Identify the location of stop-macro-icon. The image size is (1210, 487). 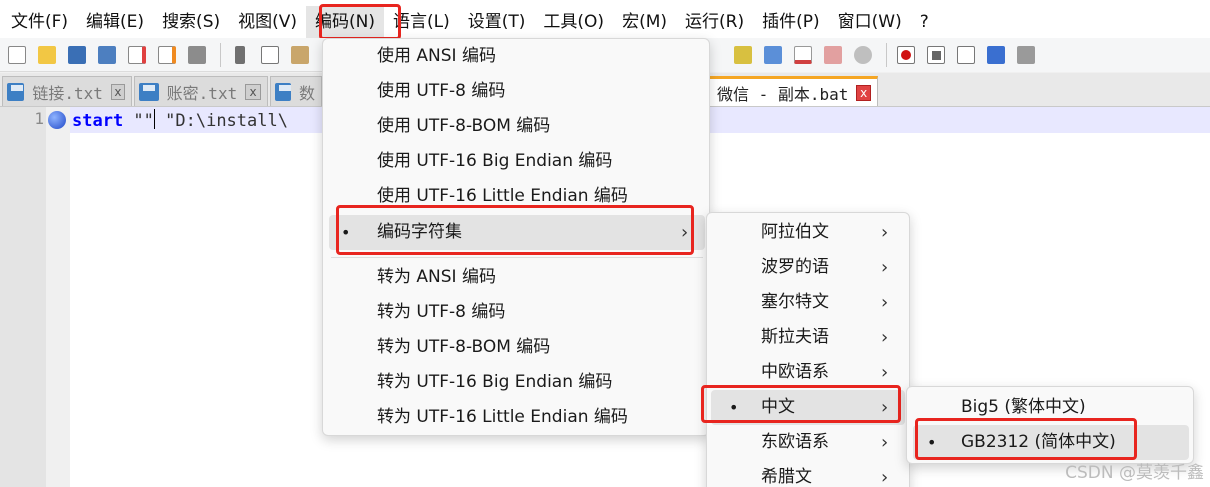
(936, 55).